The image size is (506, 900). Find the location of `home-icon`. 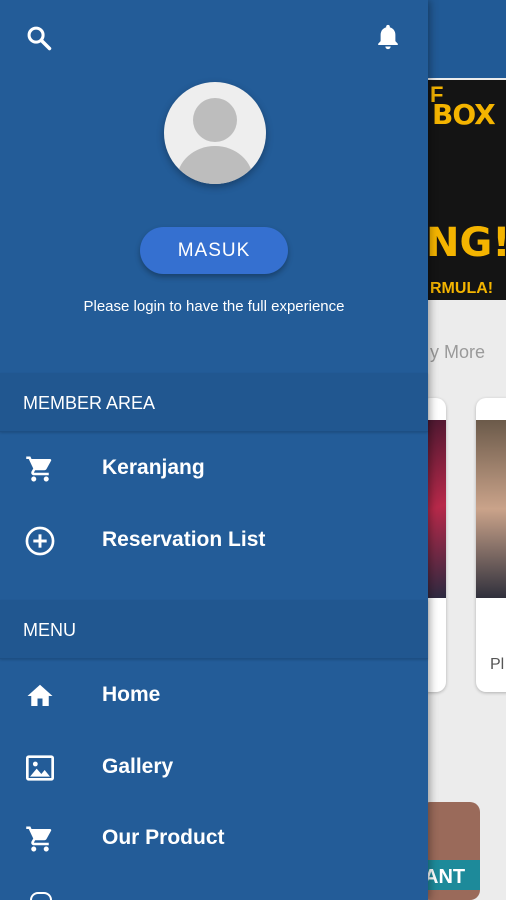

home-icon is located at coordinates (40, 696).